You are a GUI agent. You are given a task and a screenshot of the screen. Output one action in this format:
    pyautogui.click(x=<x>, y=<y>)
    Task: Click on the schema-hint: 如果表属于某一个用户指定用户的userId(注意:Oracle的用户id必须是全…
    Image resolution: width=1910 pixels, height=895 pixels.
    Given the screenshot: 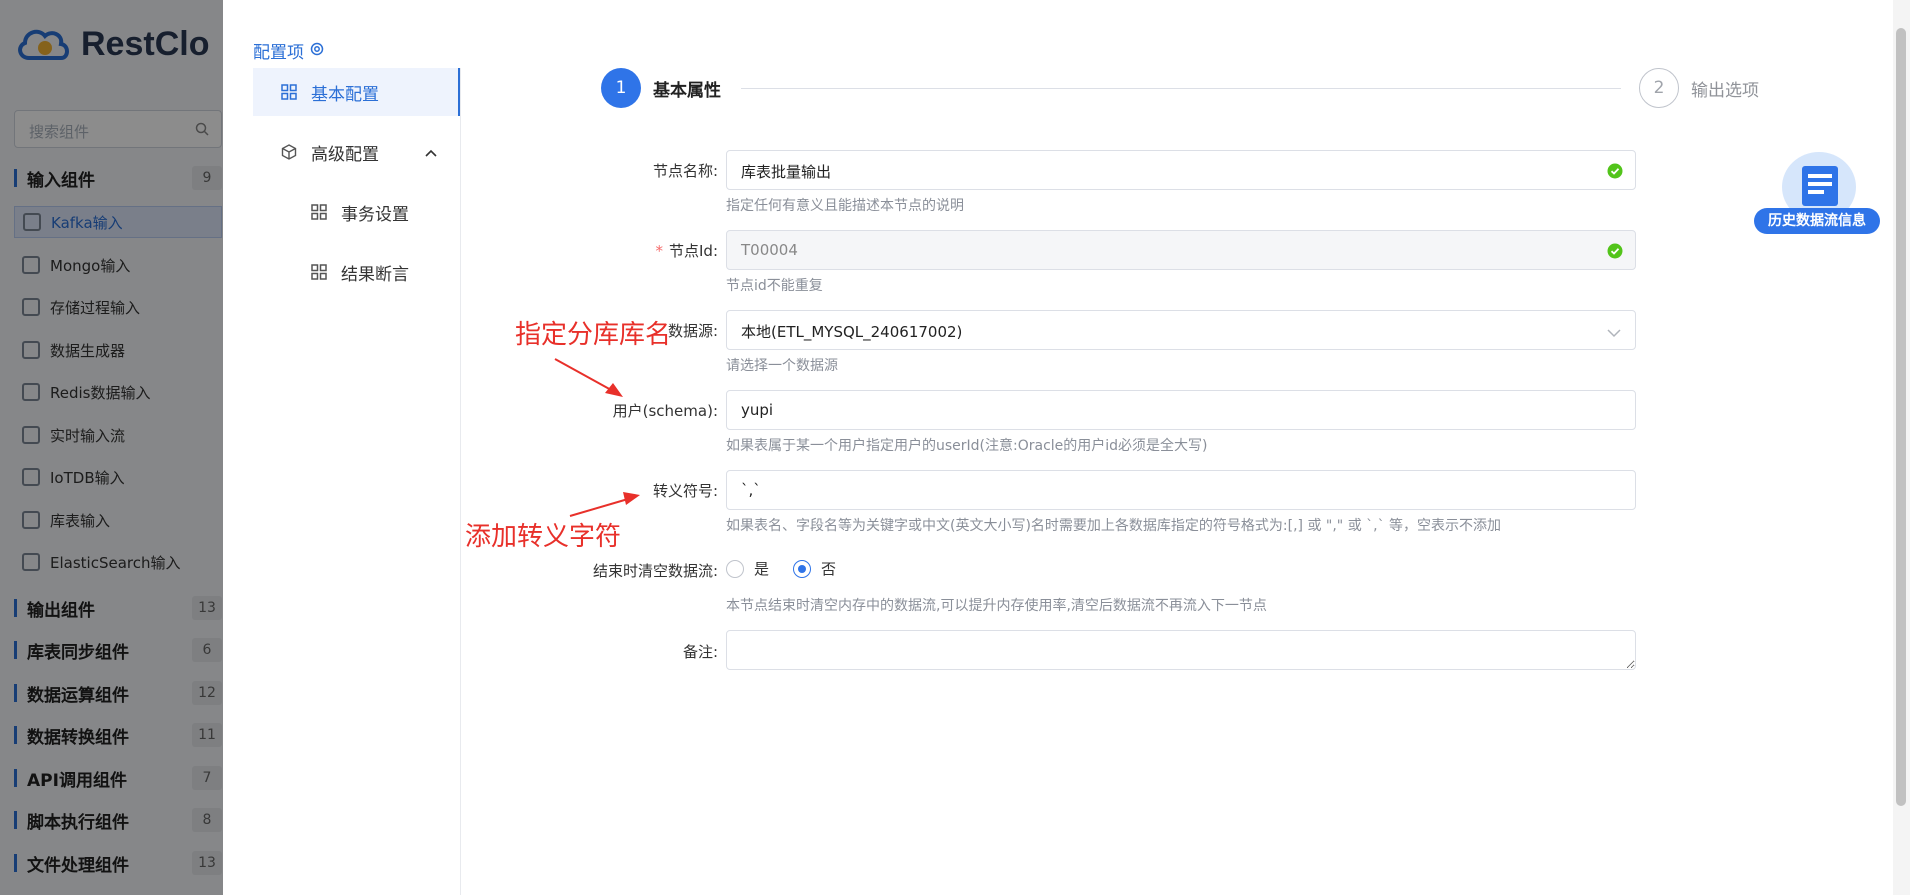 What is the action you would take?
    pyautogui.click(x=967, y=446)
    